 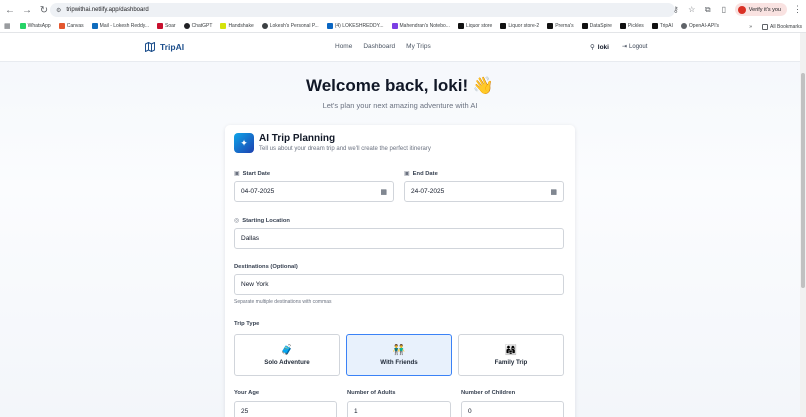 I want to click on children-value: 0, so click(x=470, y=411).